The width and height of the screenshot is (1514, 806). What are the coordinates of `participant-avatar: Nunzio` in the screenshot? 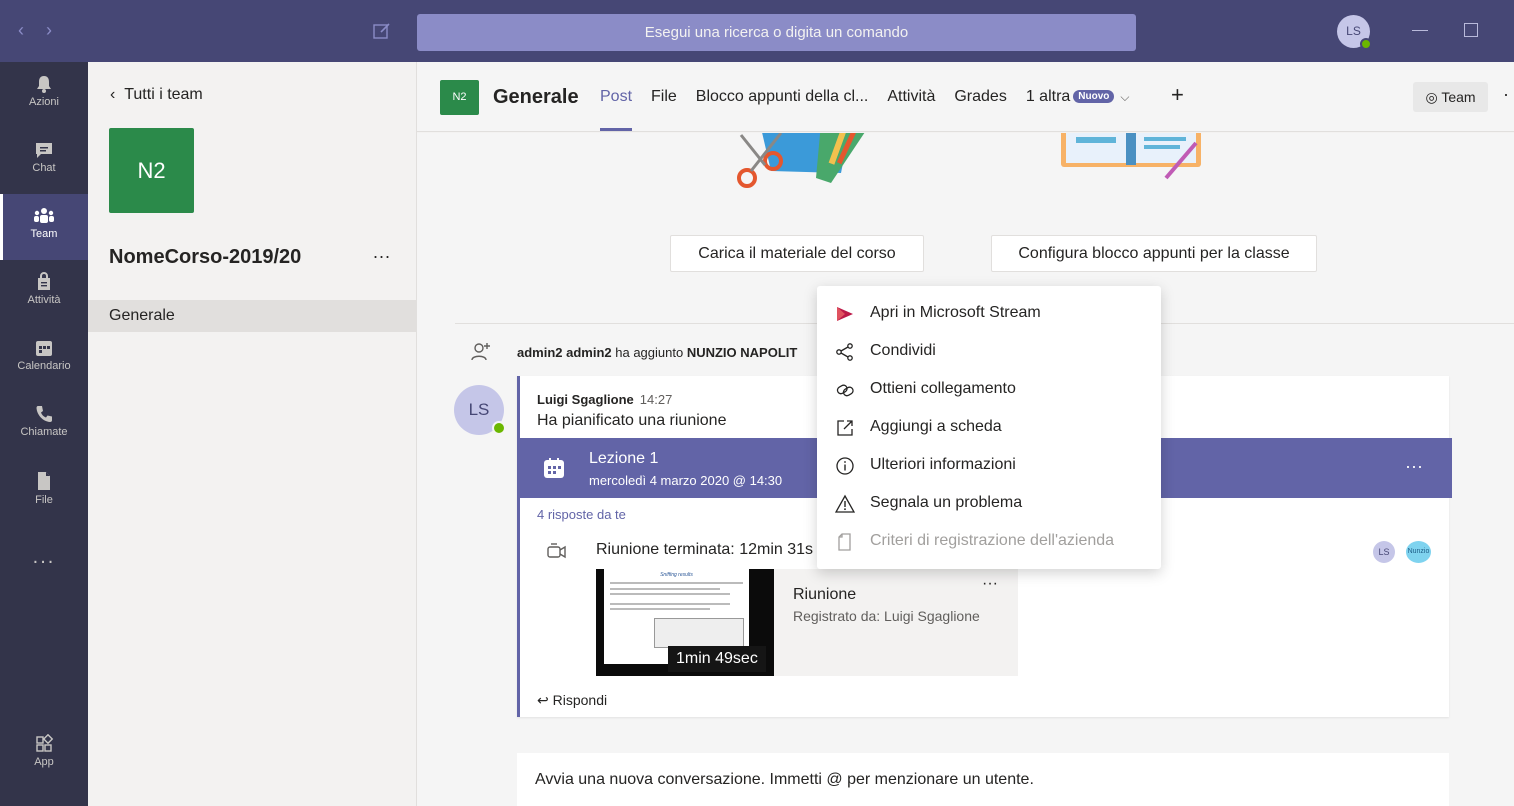 It's located at (1418, 552).